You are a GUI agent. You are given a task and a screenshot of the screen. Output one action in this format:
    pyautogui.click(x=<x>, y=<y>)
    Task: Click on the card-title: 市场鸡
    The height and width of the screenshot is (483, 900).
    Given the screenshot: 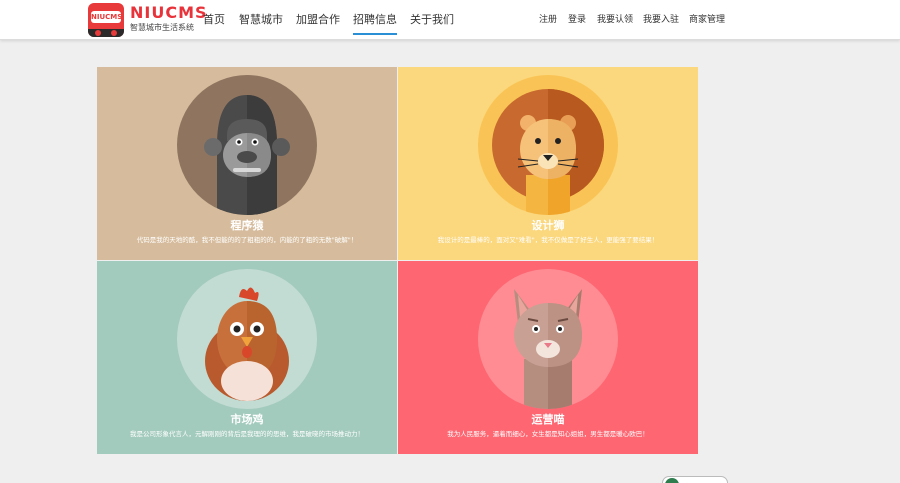 What is the action you would take?
    pyautogui.click(x=247, y=419)
    